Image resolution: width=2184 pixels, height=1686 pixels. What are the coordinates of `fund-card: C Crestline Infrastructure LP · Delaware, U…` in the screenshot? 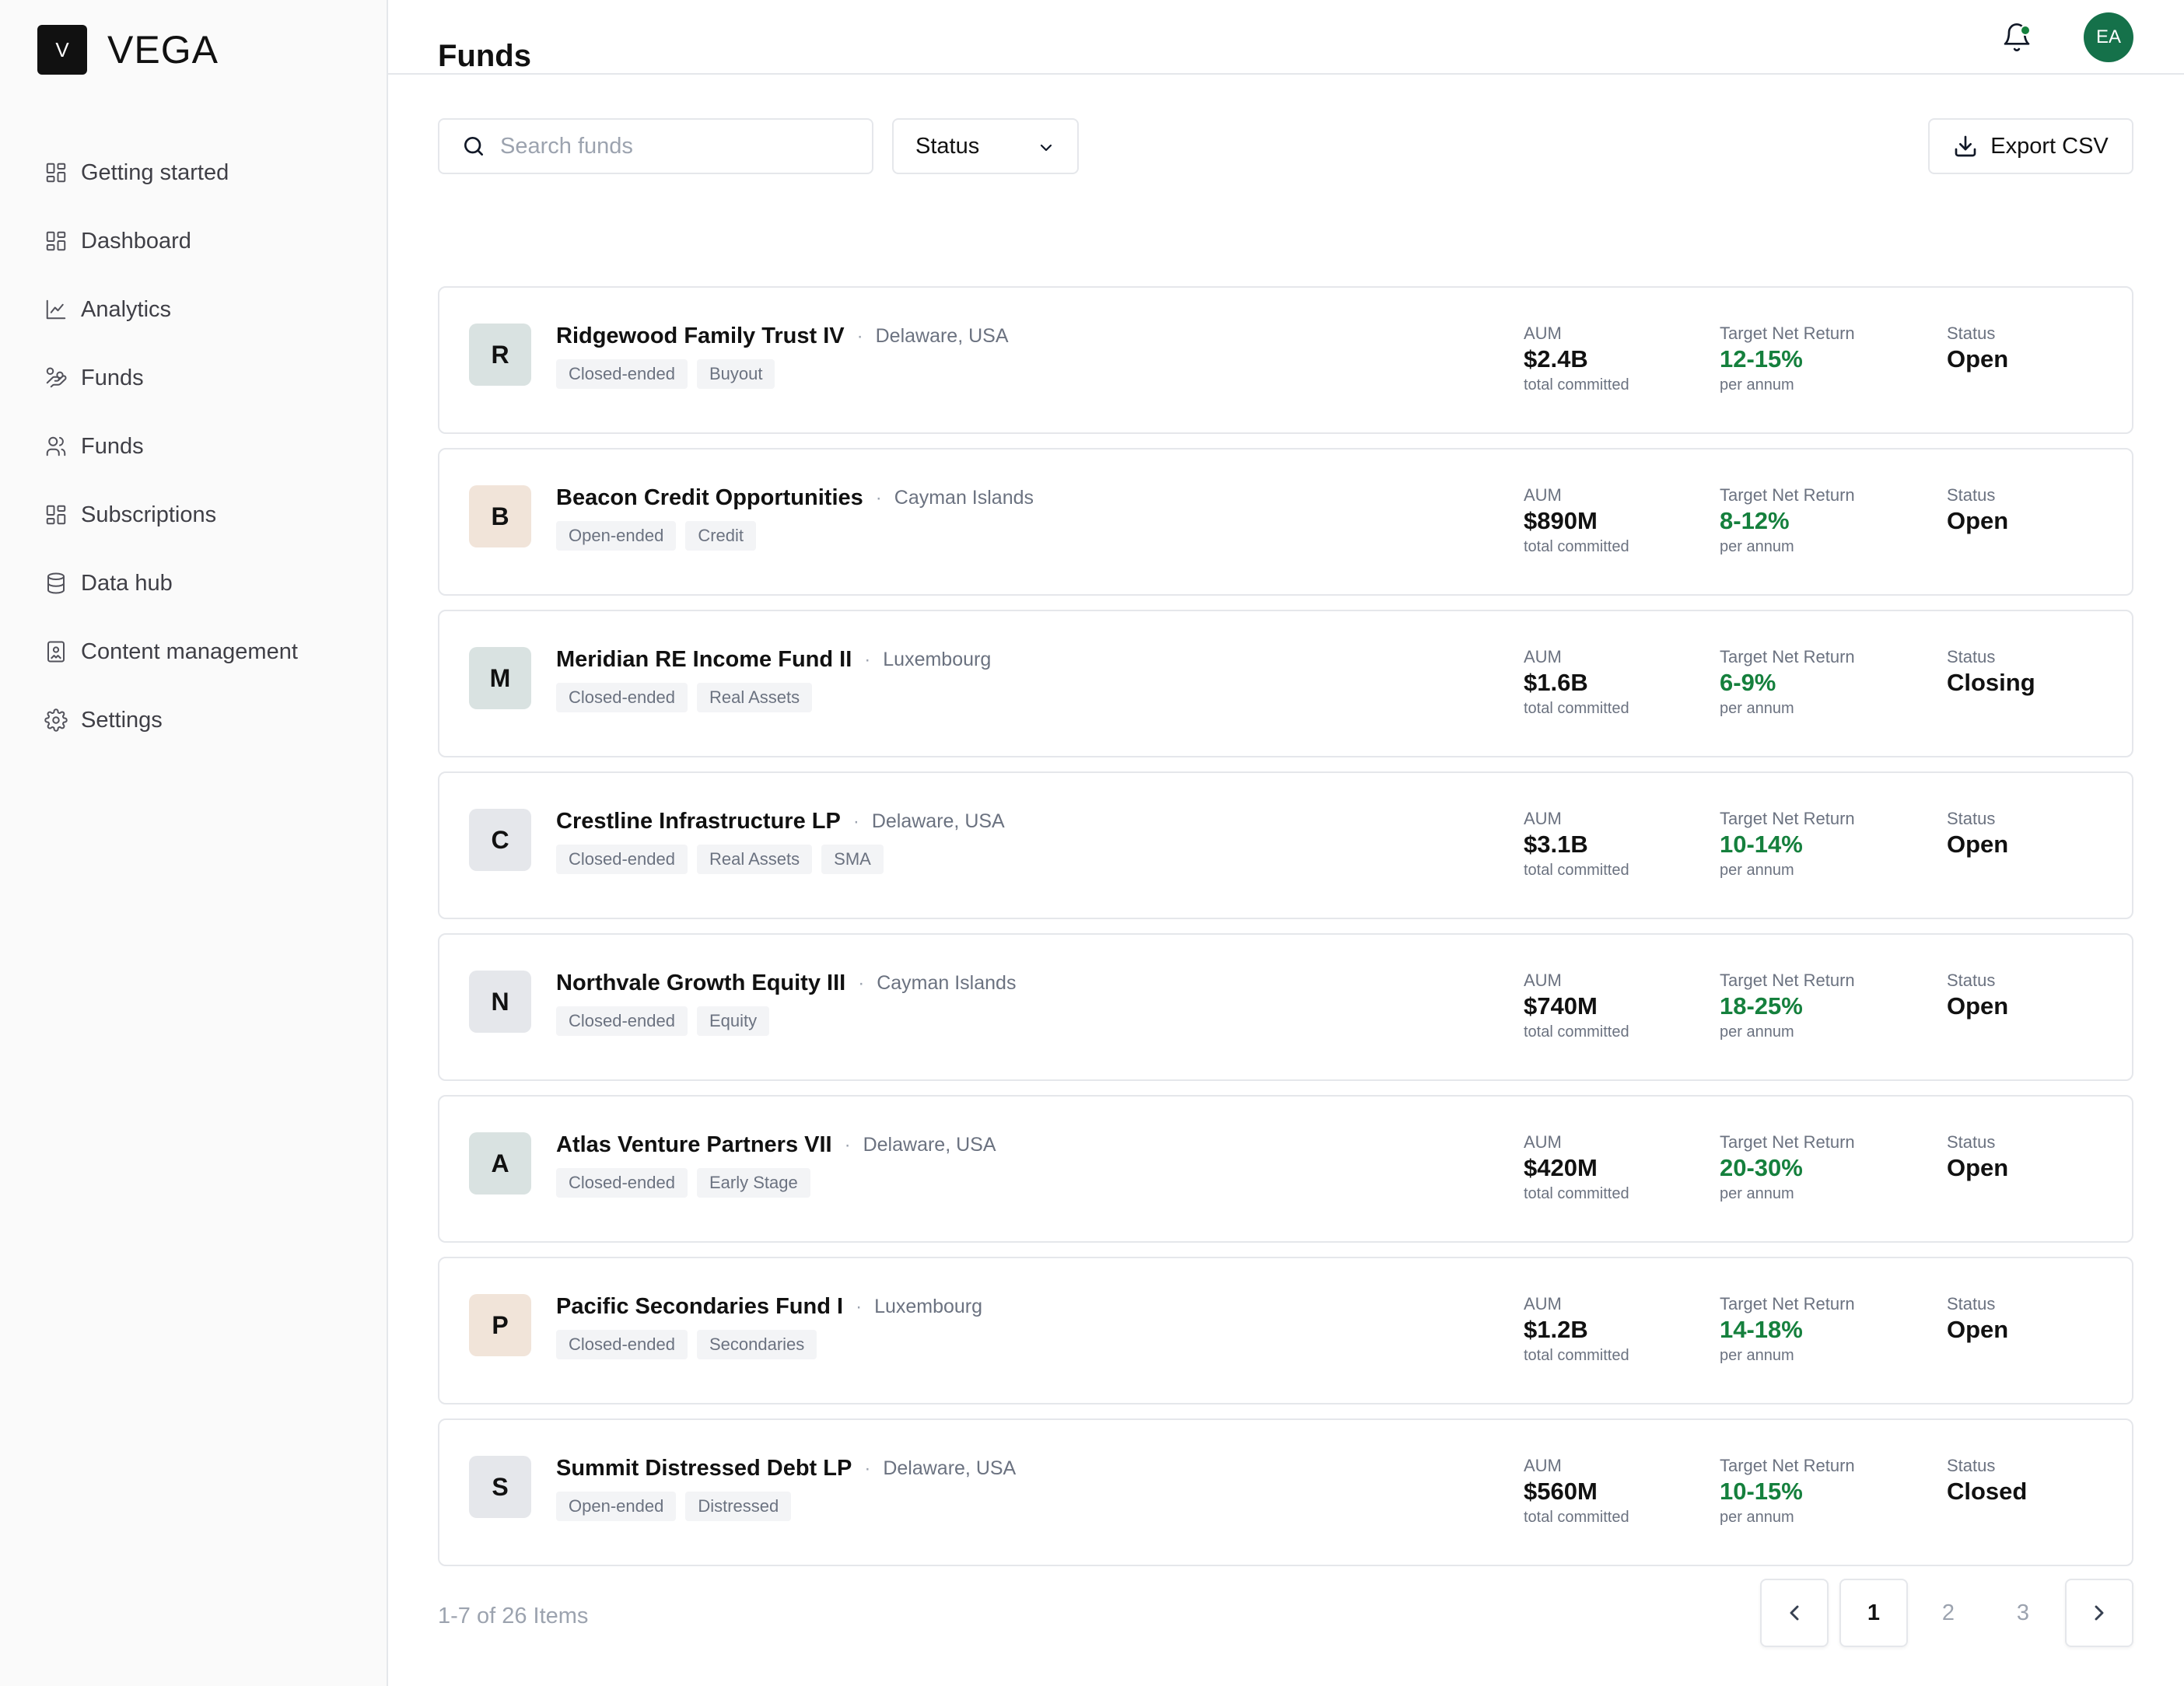 It's located at (1286, 845).